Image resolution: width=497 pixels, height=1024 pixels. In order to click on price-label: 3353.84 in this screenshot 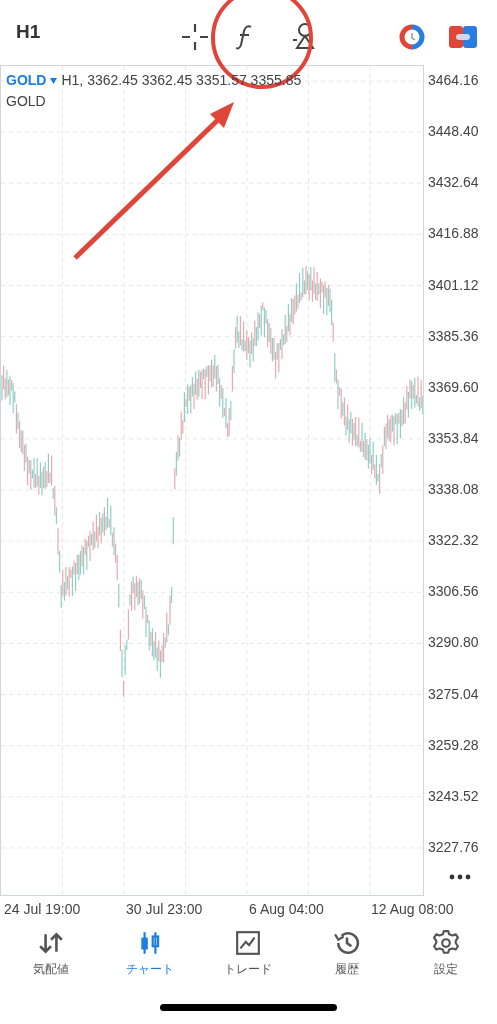, I will do `click(453, 437)`.